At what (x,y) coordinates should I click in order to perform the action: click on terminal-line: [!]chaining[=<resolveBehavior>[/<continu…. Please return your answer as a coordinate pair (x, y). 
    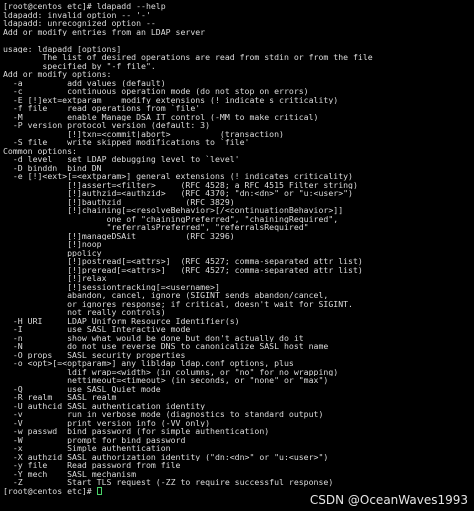
    Looking at the image, I should click on (173, 210).